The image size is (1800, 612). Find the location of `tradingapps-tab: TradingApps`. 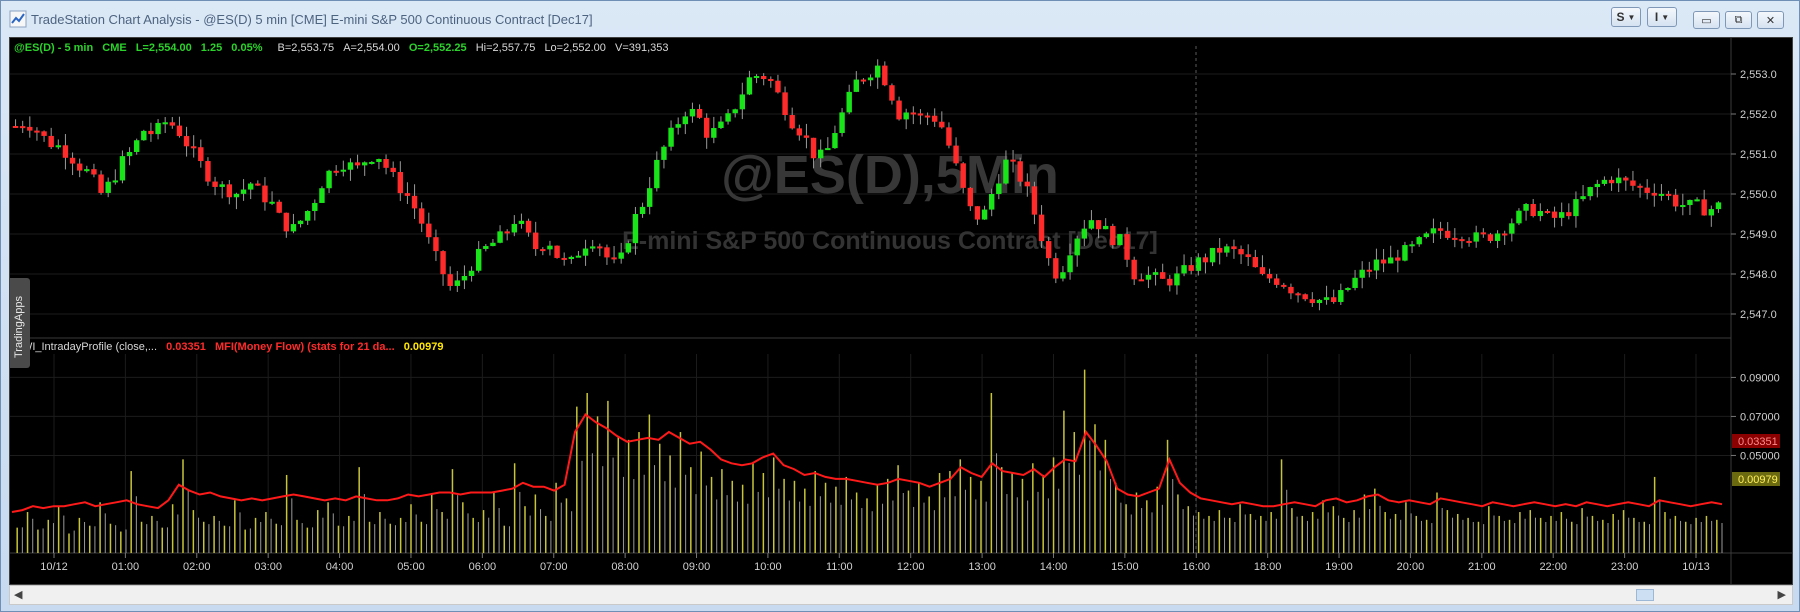

tradingapps-tab: TradingApps is located at coordinates (20, 323).